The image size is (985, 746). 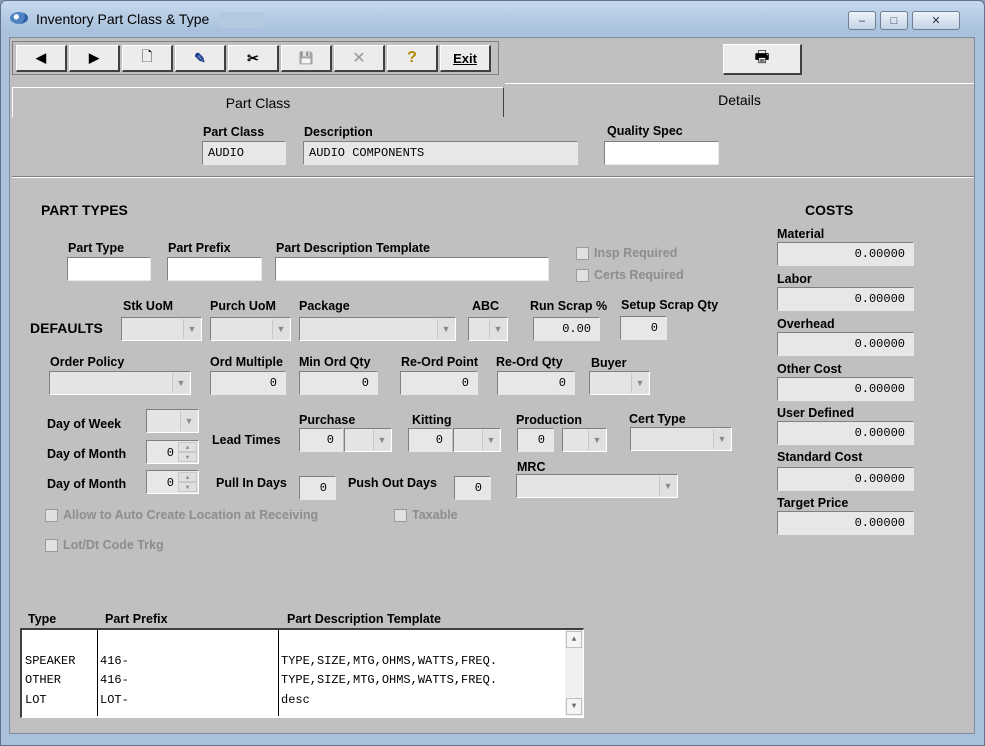 I want to click on cost-field-other: 0.00000, so click(x=845, y=389).